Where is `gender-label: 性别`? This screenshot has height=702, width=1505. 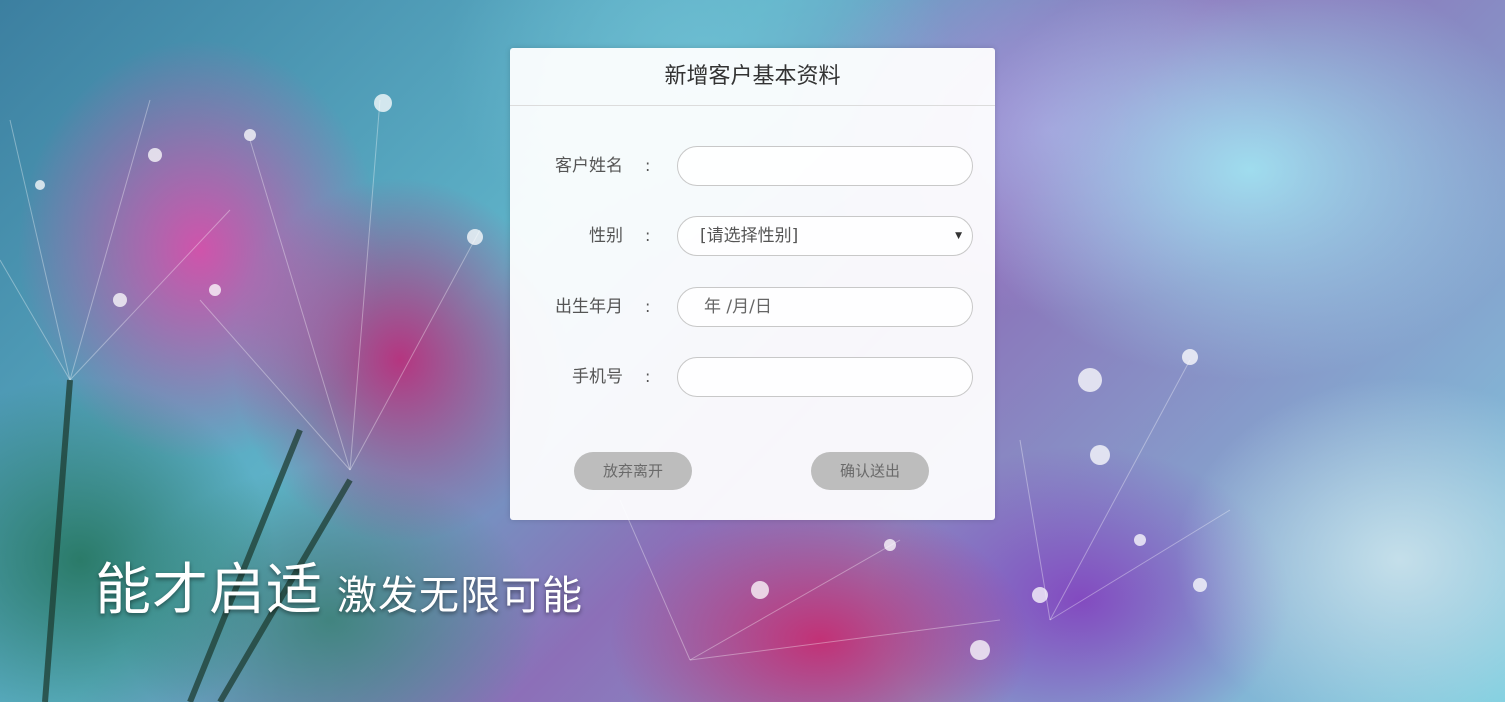 gender-label: 性别 is located at coordinates (606, 236).